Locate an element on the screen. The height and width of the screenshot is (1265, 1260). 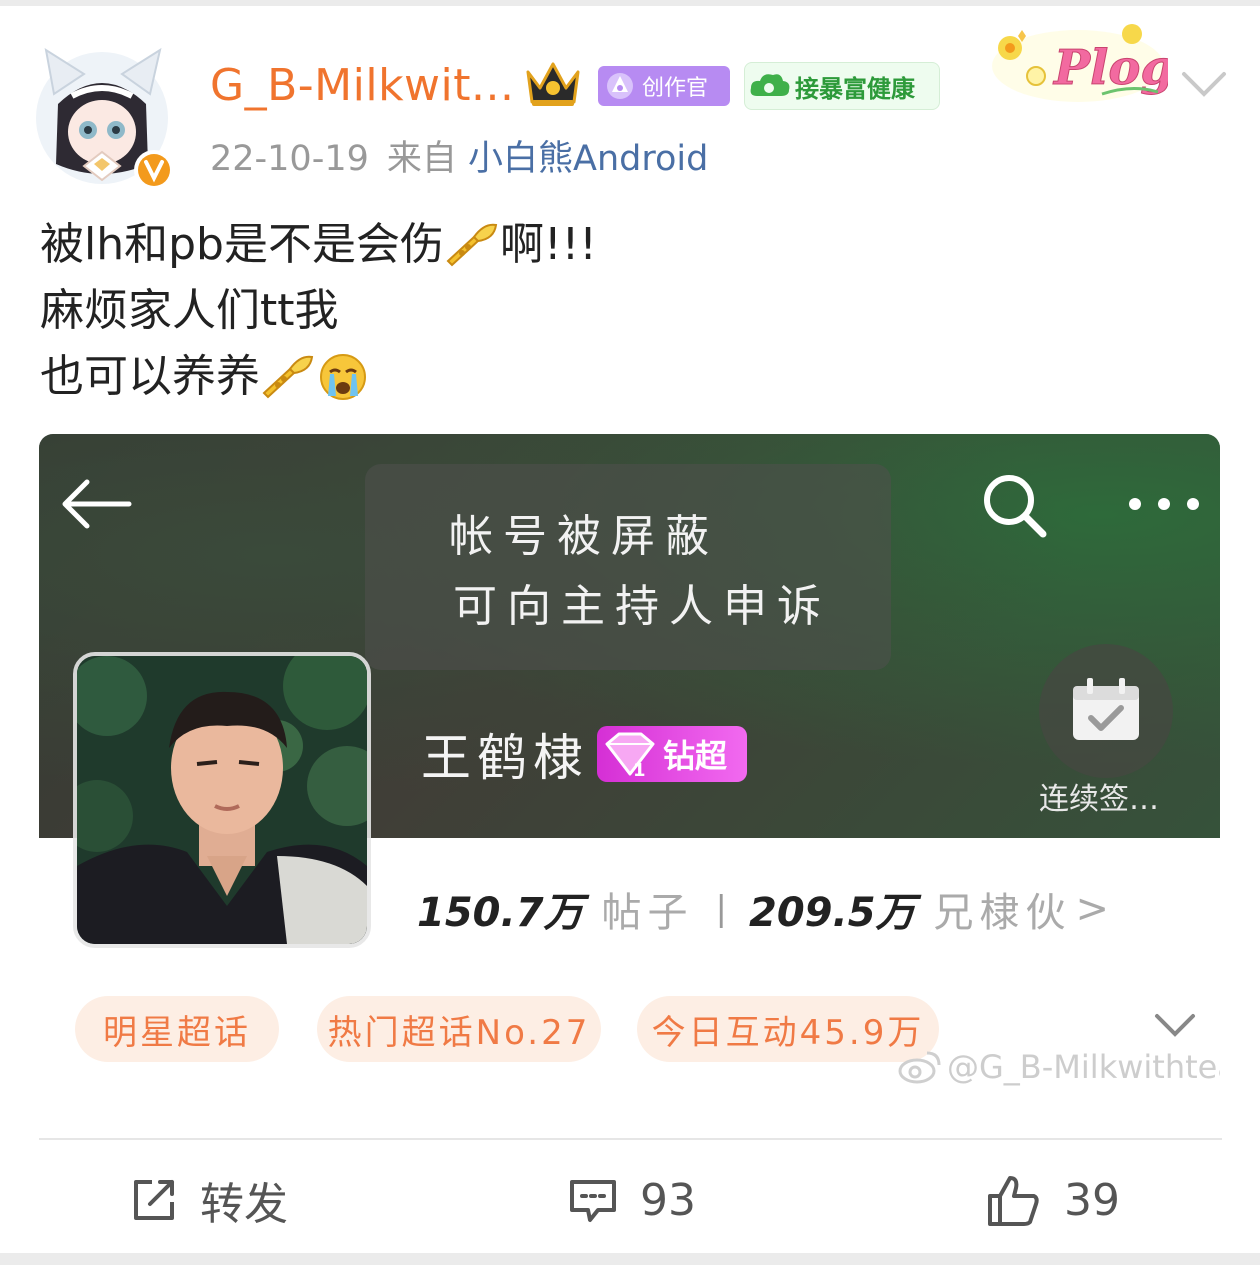
cloud-icon is located at coordinates (770, 85).